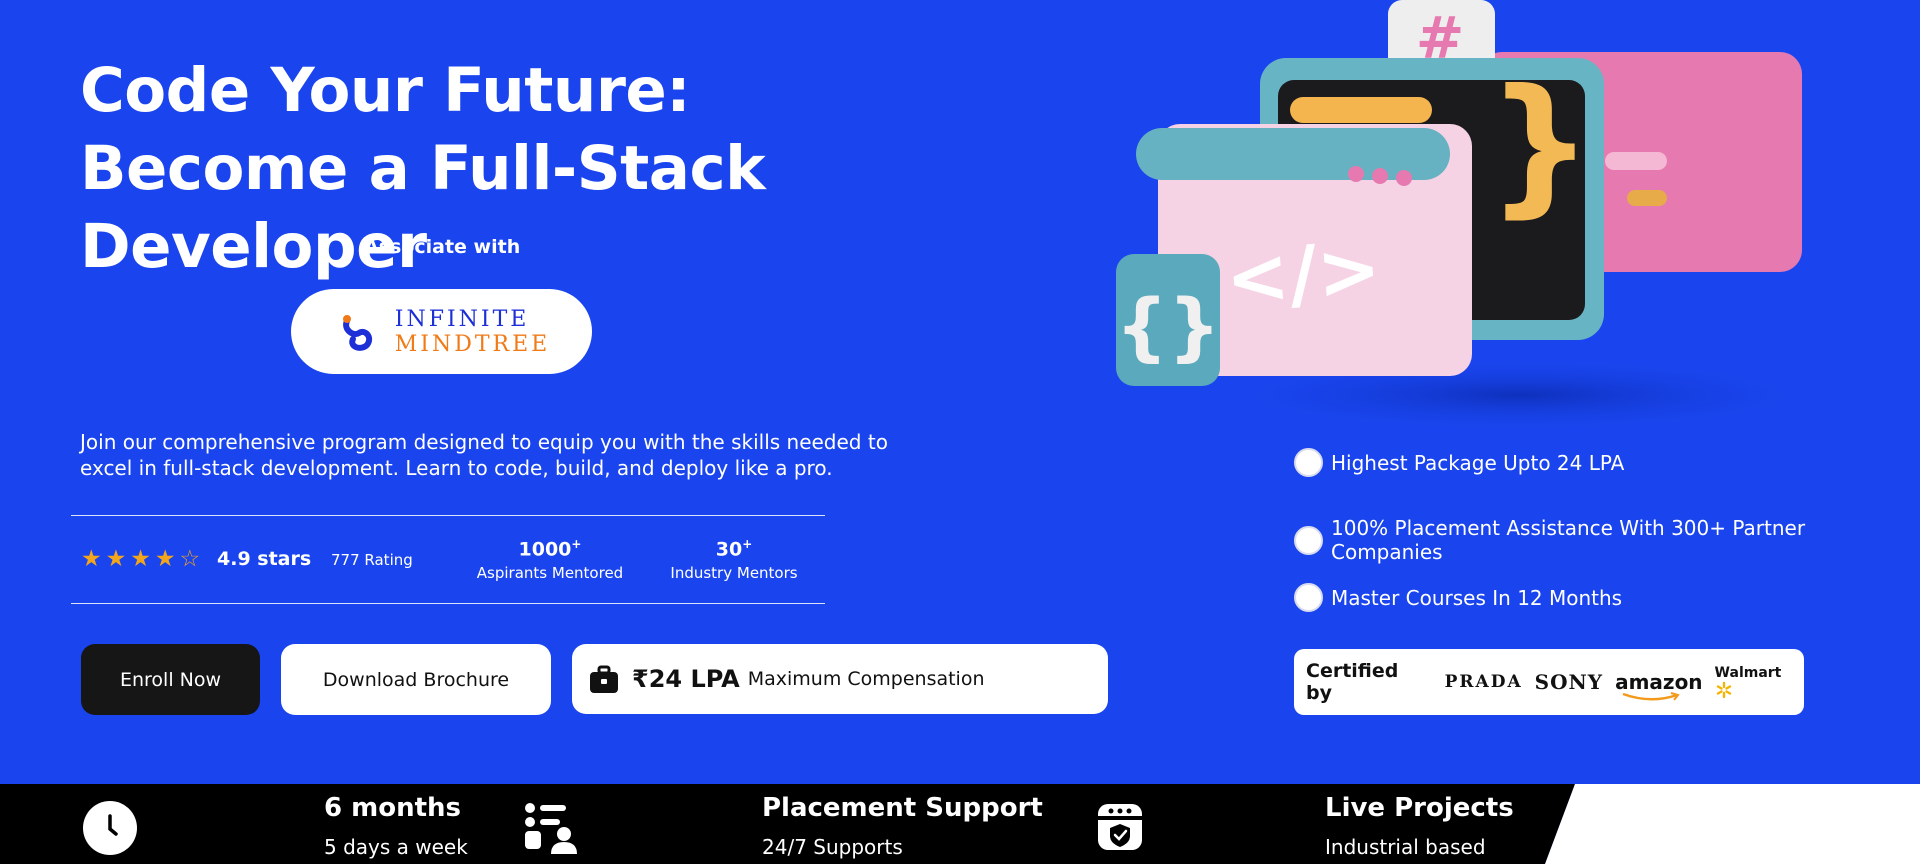  I want to click on projects-title: Live Projects, so click(1419, 808).